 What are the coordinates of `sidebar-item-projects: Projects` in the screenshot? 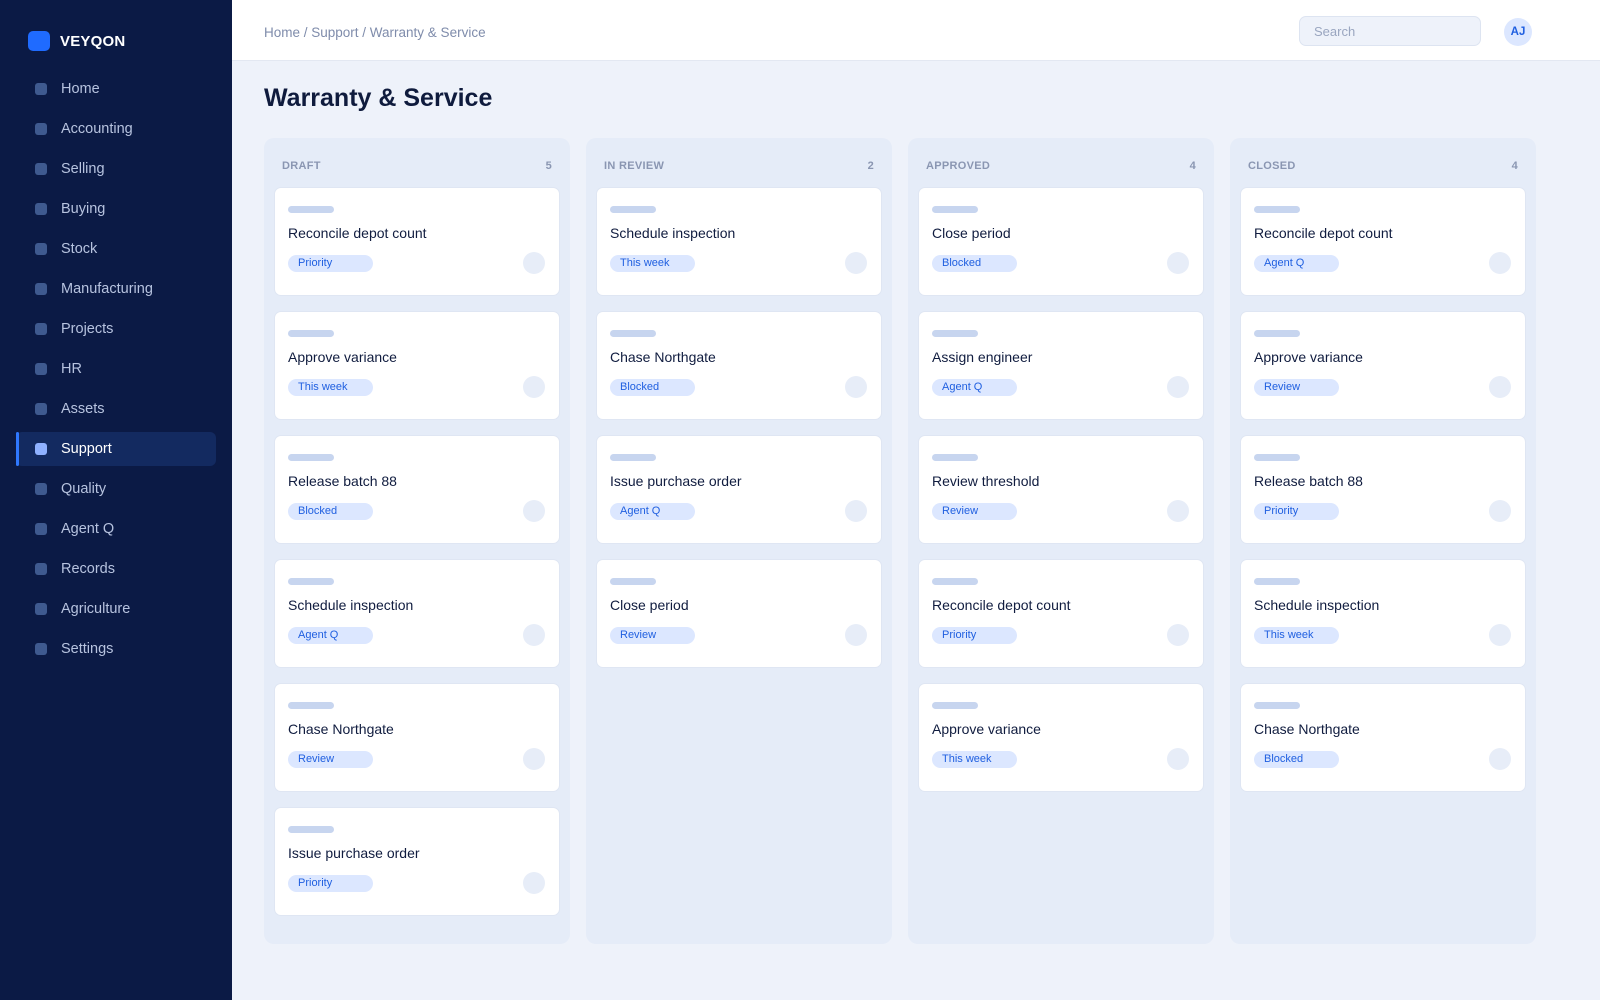 It's located at (116, 329).